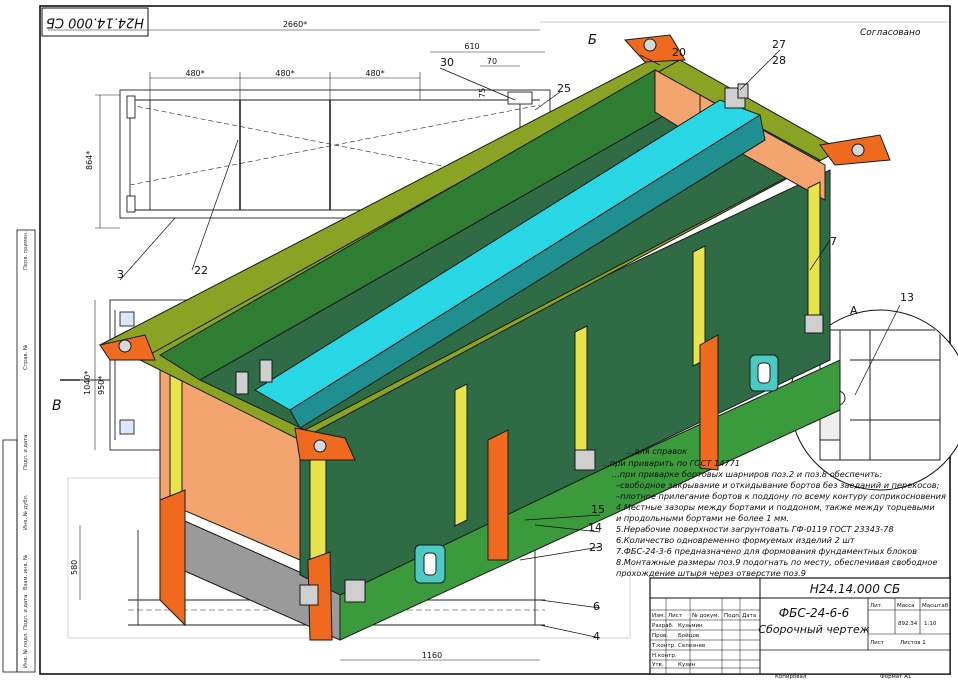  What do you see at coordinates (201, 270) in the screenshot?
I see `callout-22: 22` at bounding box center [201, 270].